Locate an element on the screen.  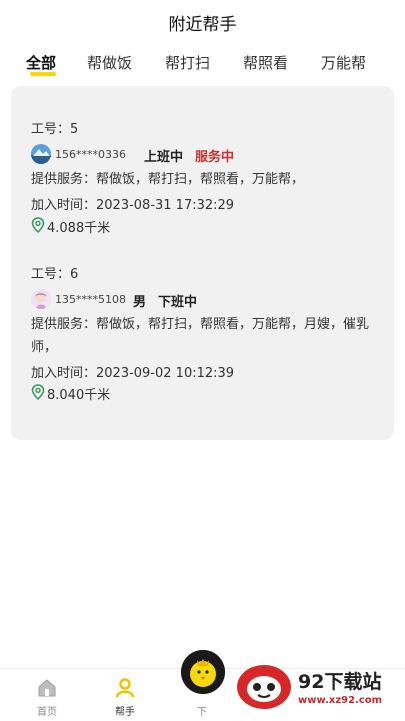
page-header: 附近帮手 is located at coordinates (202, 22).